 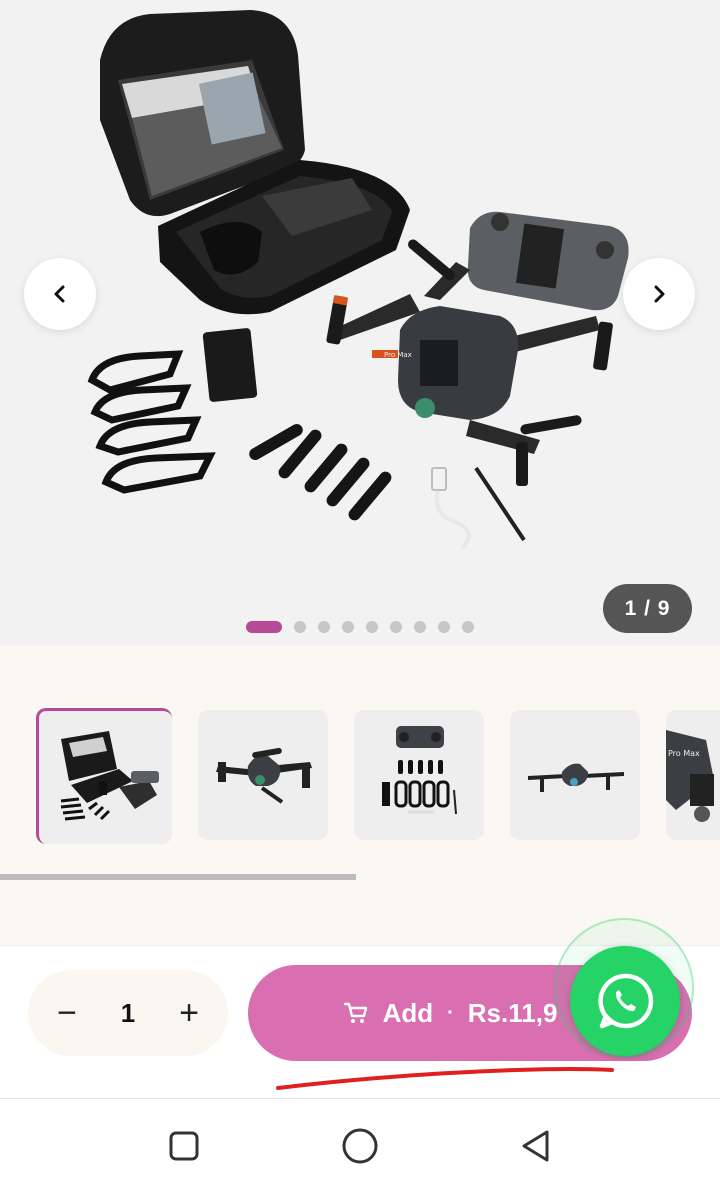 I want to click on quantity-stepper: − 1 +, so click(x=128, y=1013).